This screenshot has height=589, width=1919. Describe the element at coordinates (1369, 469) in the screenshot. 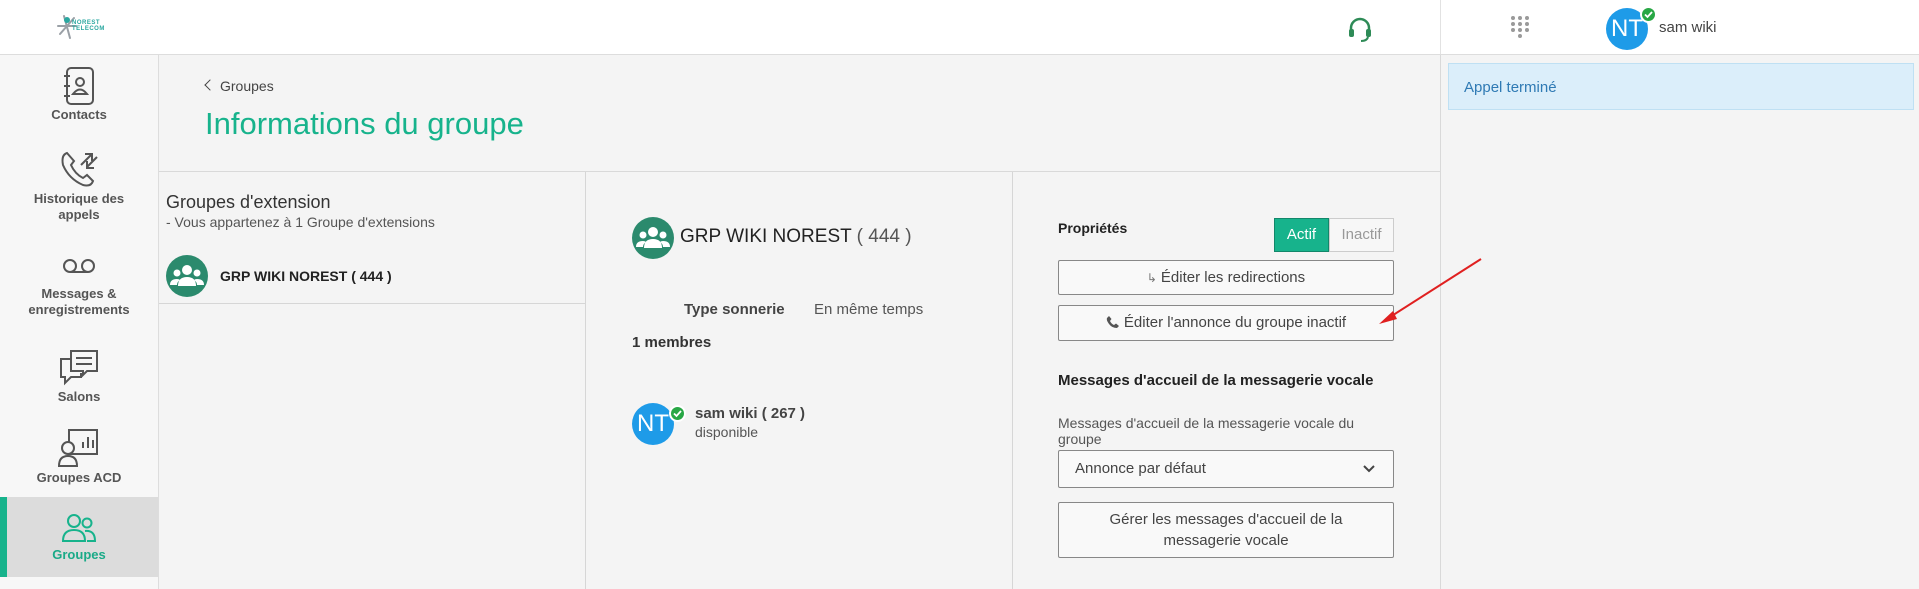

I see `chevron-down-icon` at that location.